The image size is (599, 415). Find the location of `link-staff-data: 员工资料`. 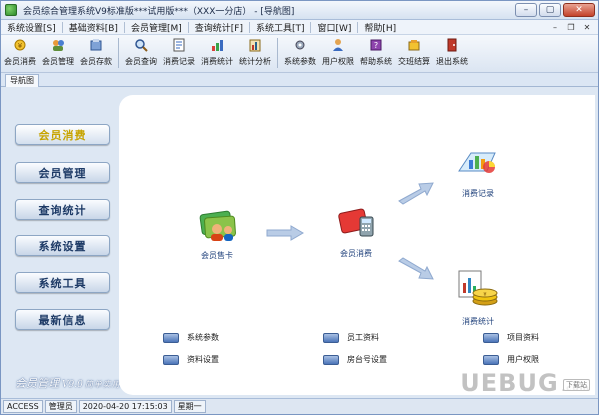

link-staff-data: 员工资料 is located at coordinates (351, 337).